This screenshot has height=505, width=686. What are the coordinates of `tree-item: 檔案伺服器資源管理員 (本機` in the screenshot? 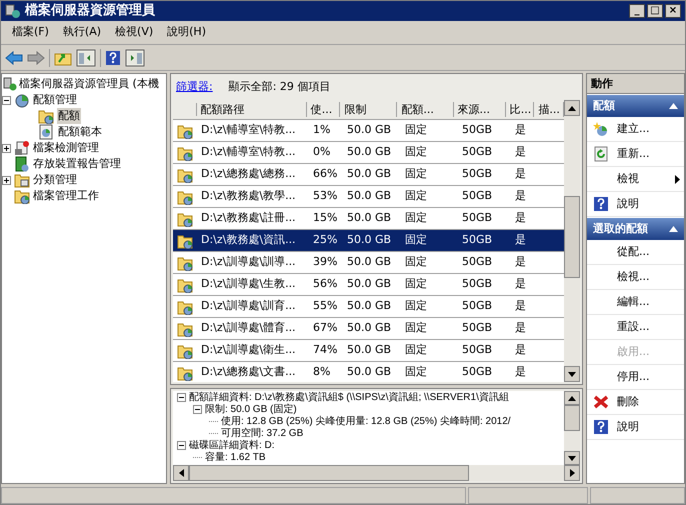 It's located at (89, 84).